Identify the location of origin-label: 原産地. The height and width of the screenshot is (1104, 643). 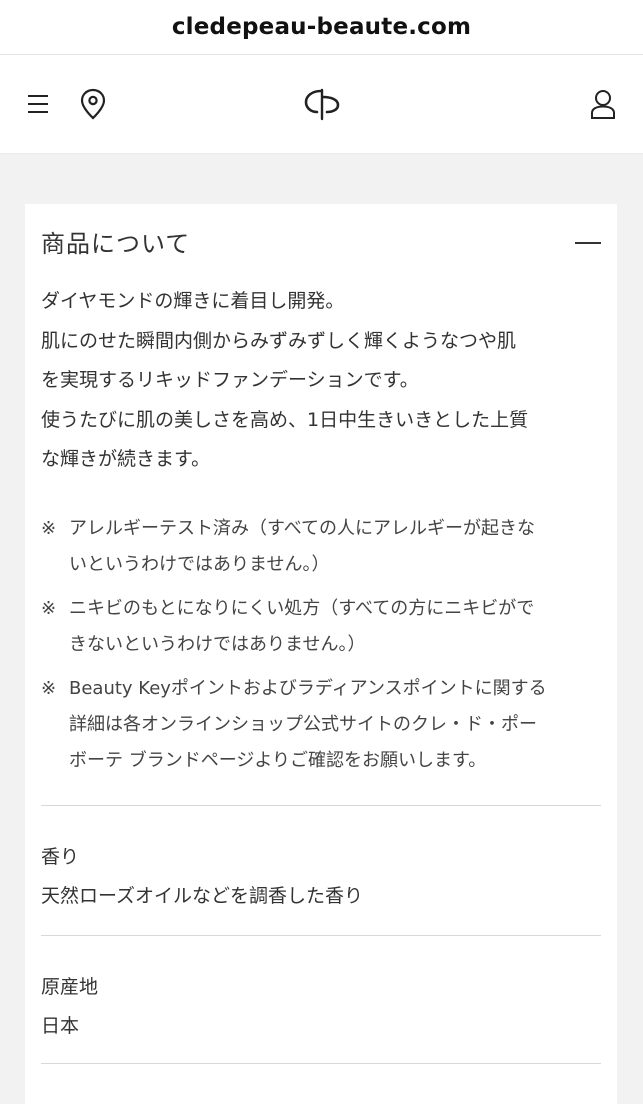
(70, 987).